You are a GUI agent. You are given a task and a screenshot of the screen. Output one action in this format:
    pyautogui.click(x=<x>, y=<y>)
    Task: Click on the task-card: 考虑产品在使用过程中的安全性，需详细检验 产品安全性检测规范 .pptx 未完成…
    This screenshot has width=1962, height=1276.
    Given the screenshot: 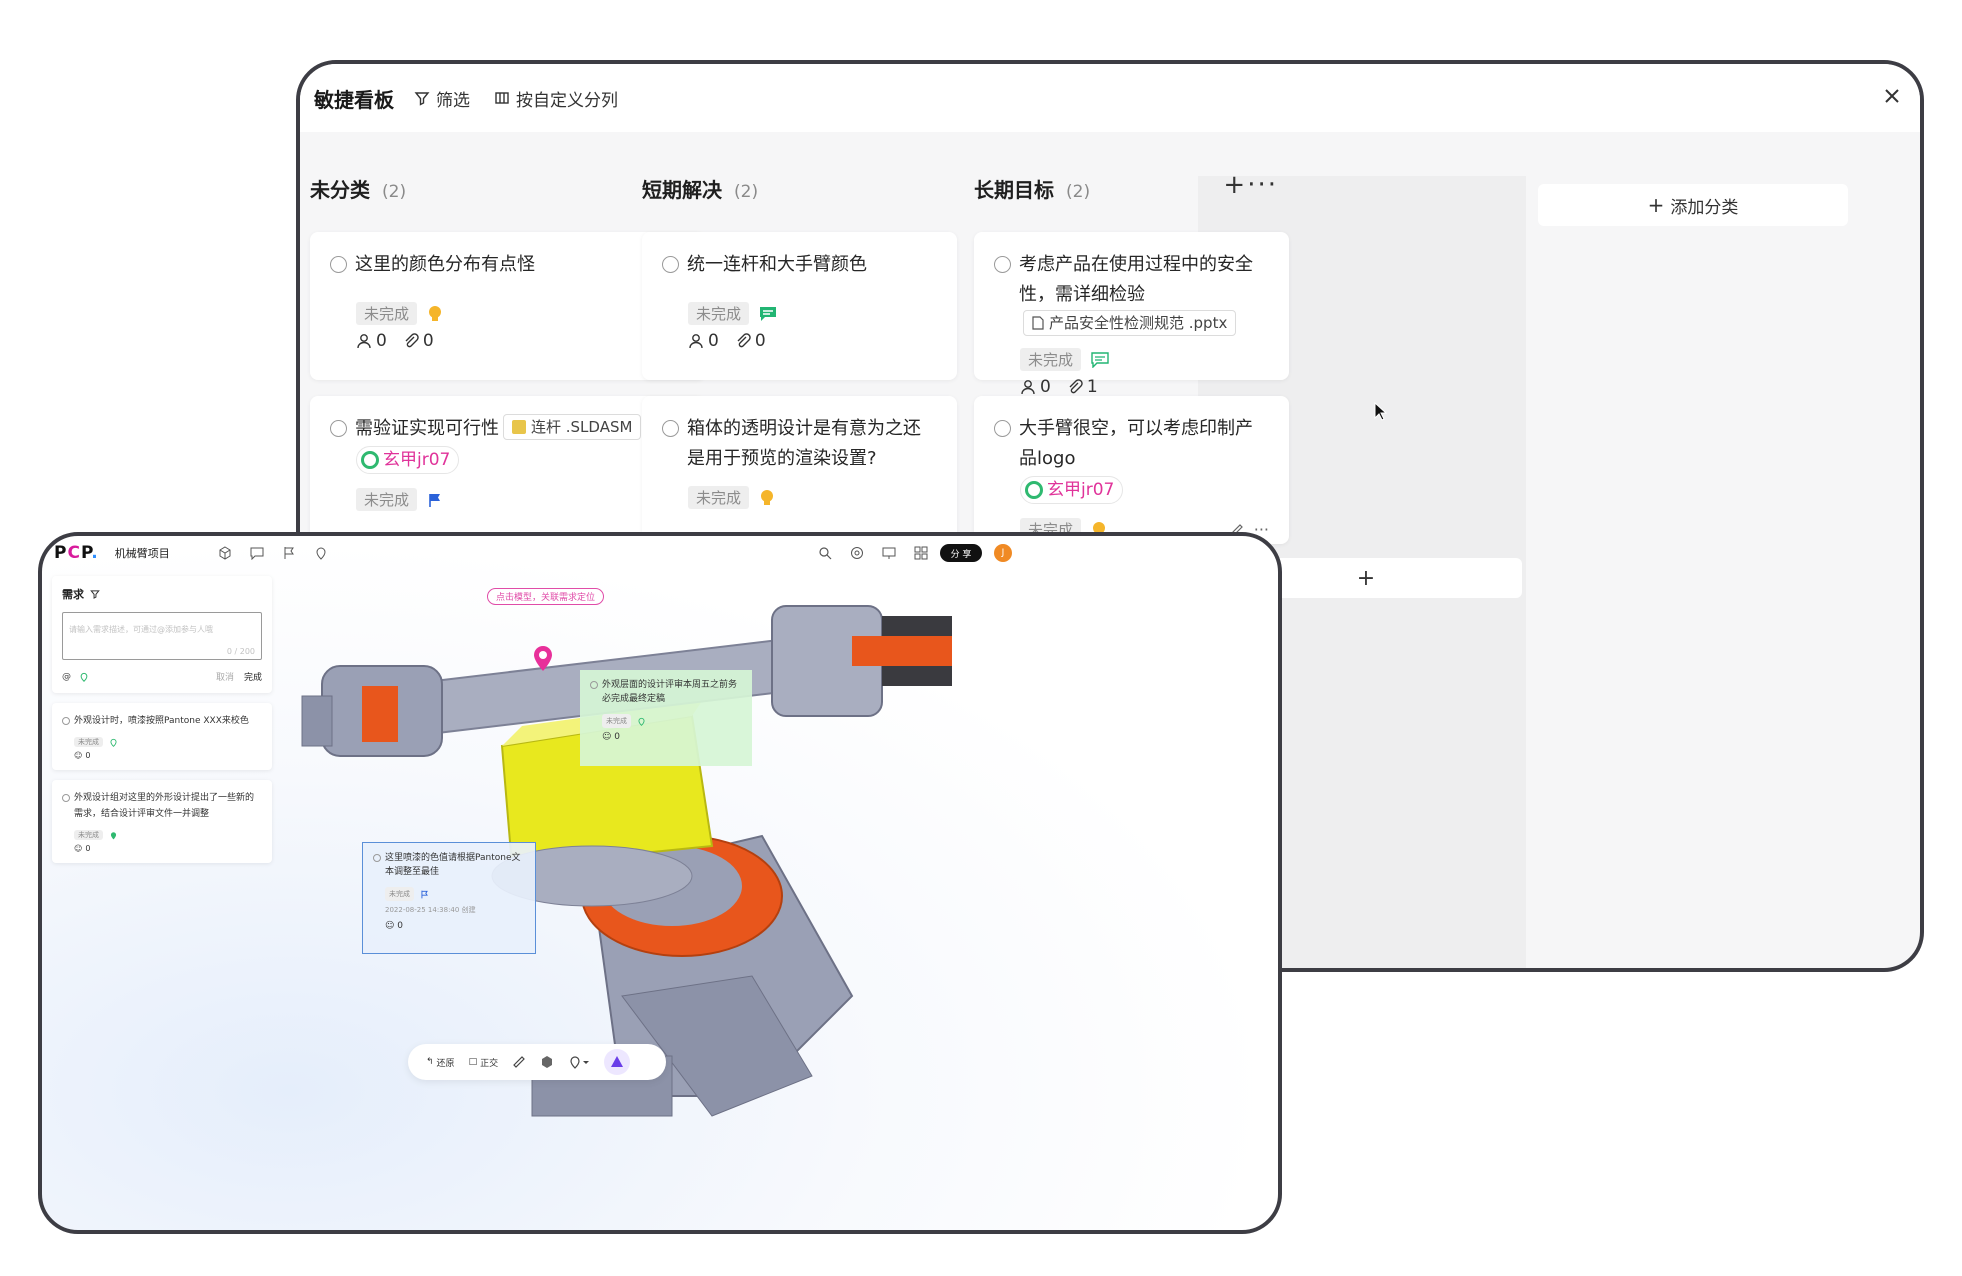 What is the action you would take?
    pyautogui.click(x=1131, y=314)
    